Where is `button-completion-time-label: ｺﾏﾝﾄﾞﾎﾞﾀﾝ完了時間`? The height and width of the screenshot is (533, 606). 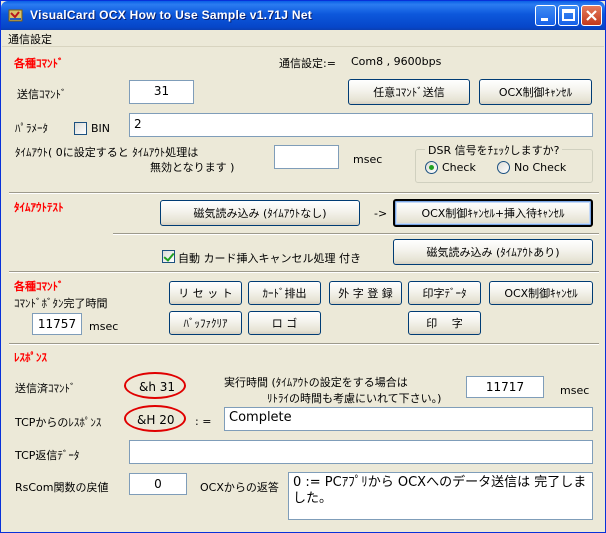
button-completion-time-label: ｺﾏﾝﾄﾞﾎﾞﾀﾝ完了時間 is located at coordinates (61, 303).